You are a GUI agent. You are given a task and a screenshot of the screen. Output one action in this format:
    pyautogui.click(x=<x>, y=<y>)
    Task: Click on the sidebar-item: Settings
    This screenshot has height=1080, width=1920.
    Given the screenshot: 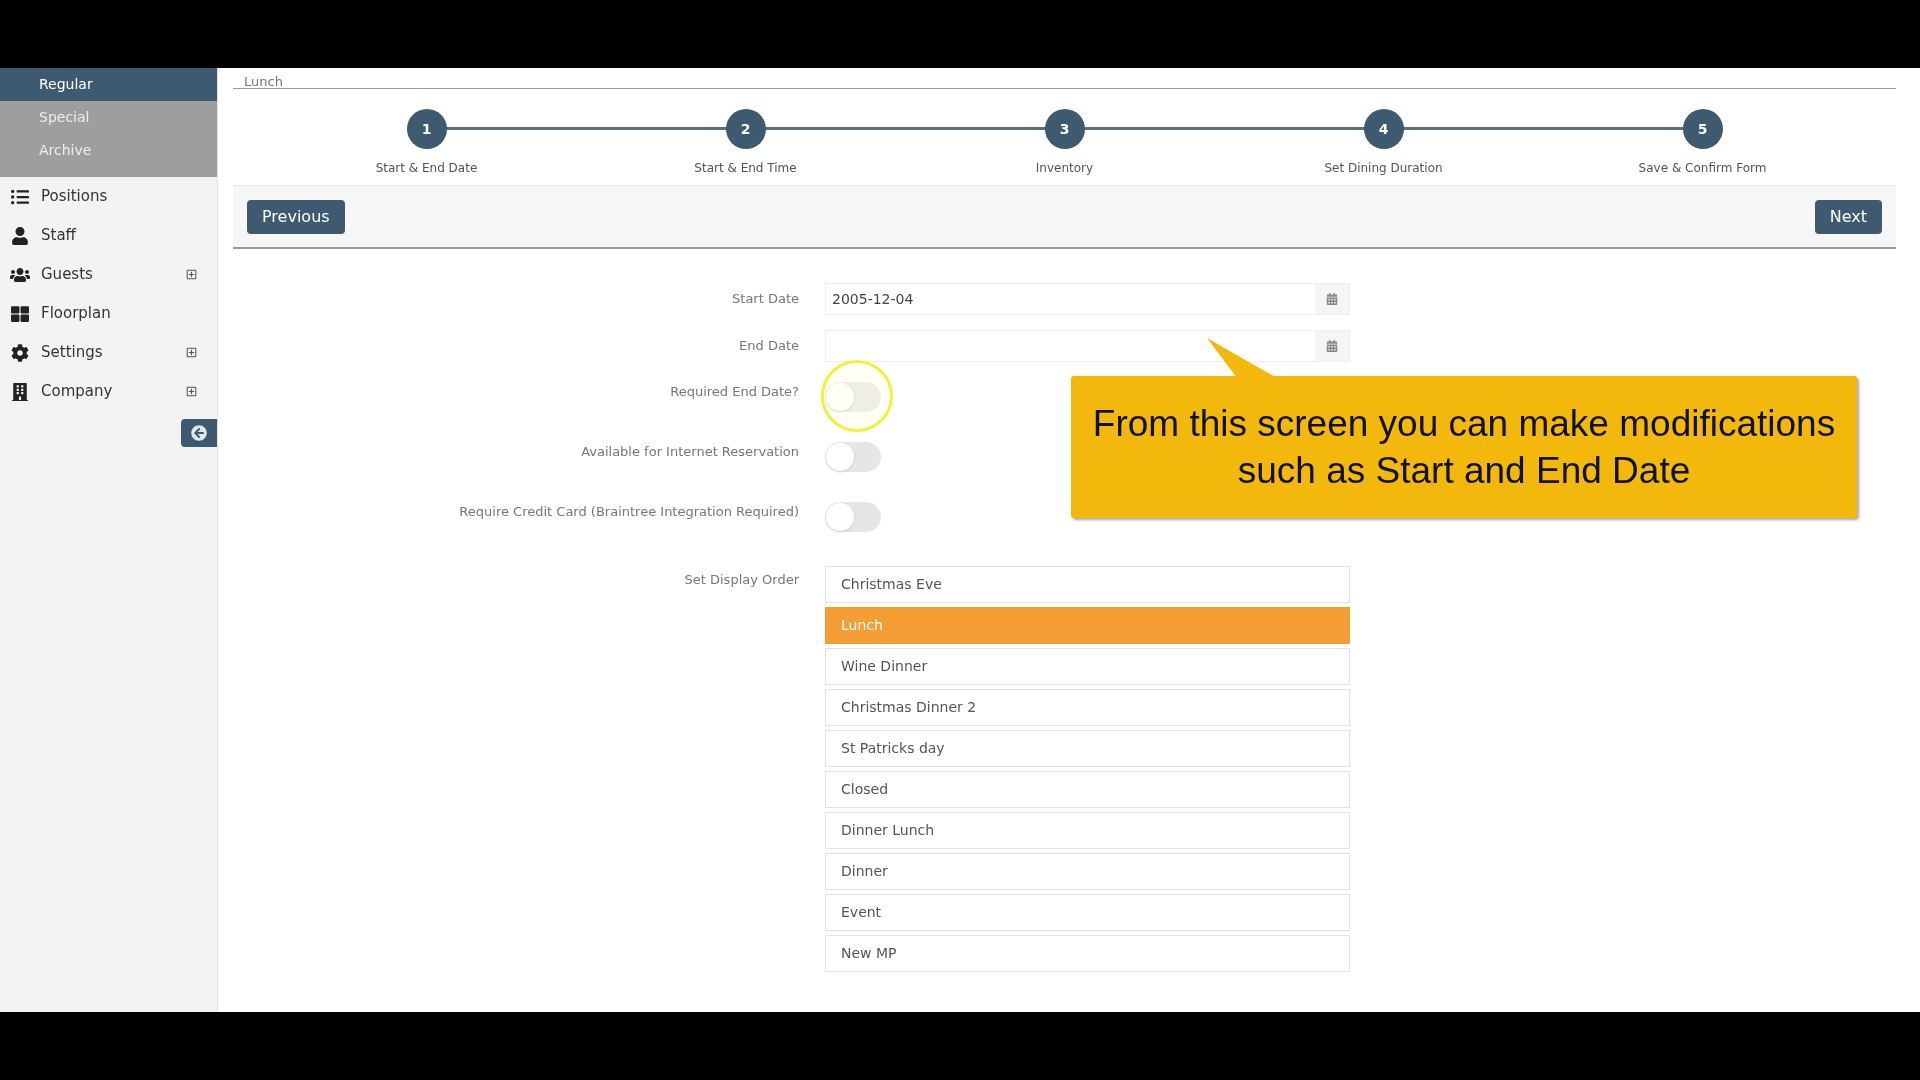 What is the action you would take?
    pyautogui.click(x=113, y=352)
    